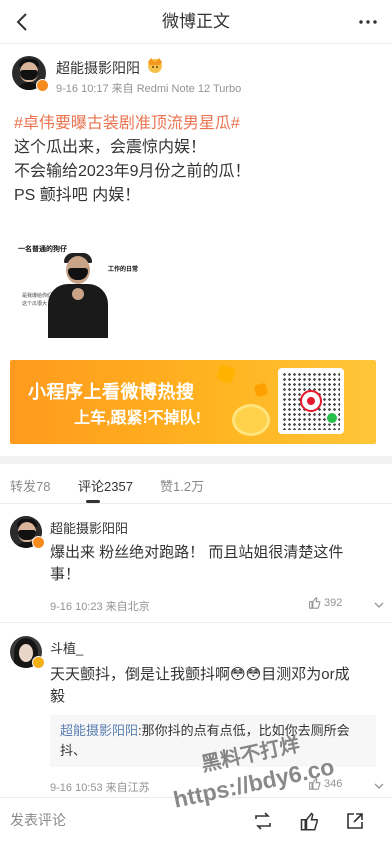 The width and height of the screenshot is (392, 845). What do you see at coordinates (182, 485) in the screenshot?
I see `tab-likes: 赞1.2万` at bounding box center [182, 485].